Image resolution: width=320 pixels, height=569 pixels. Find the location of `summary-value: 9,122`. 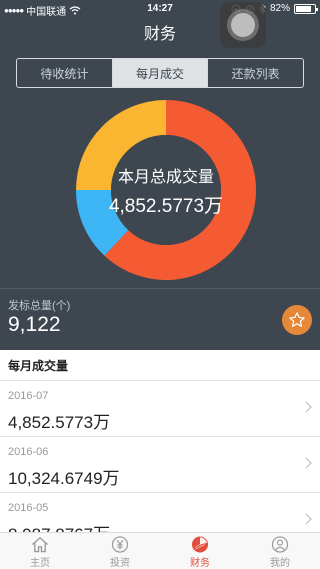

summary-value: 9,122 is located at coordinates (34, 324).